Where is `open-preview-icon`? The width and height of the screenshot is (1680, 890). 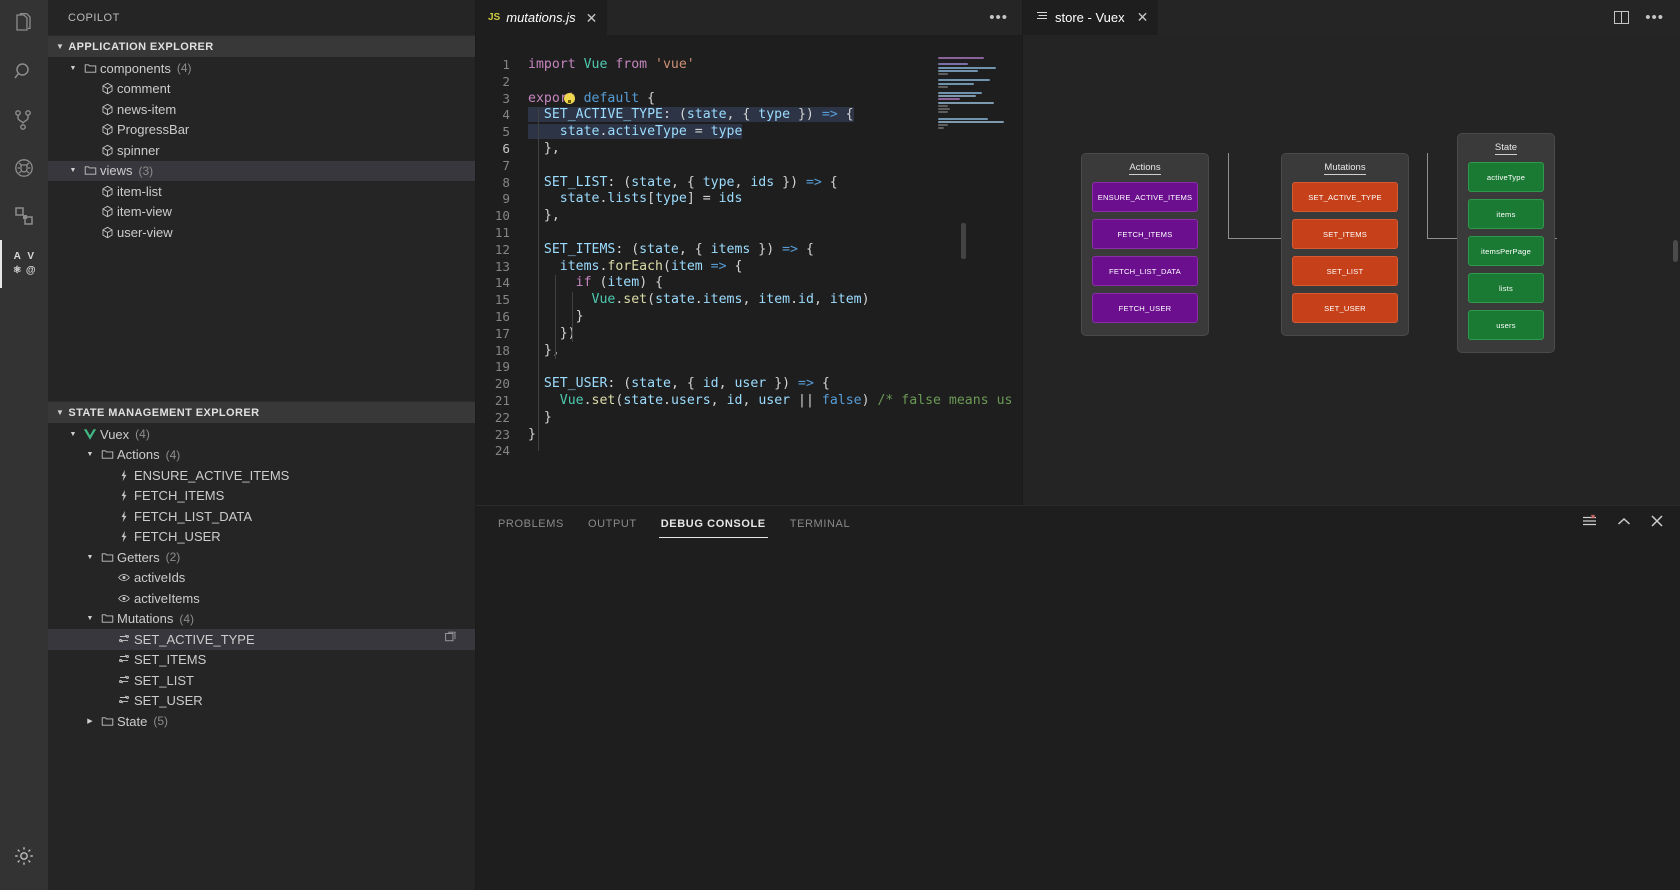
open-preview-icon is located at coordinates (450, 639).